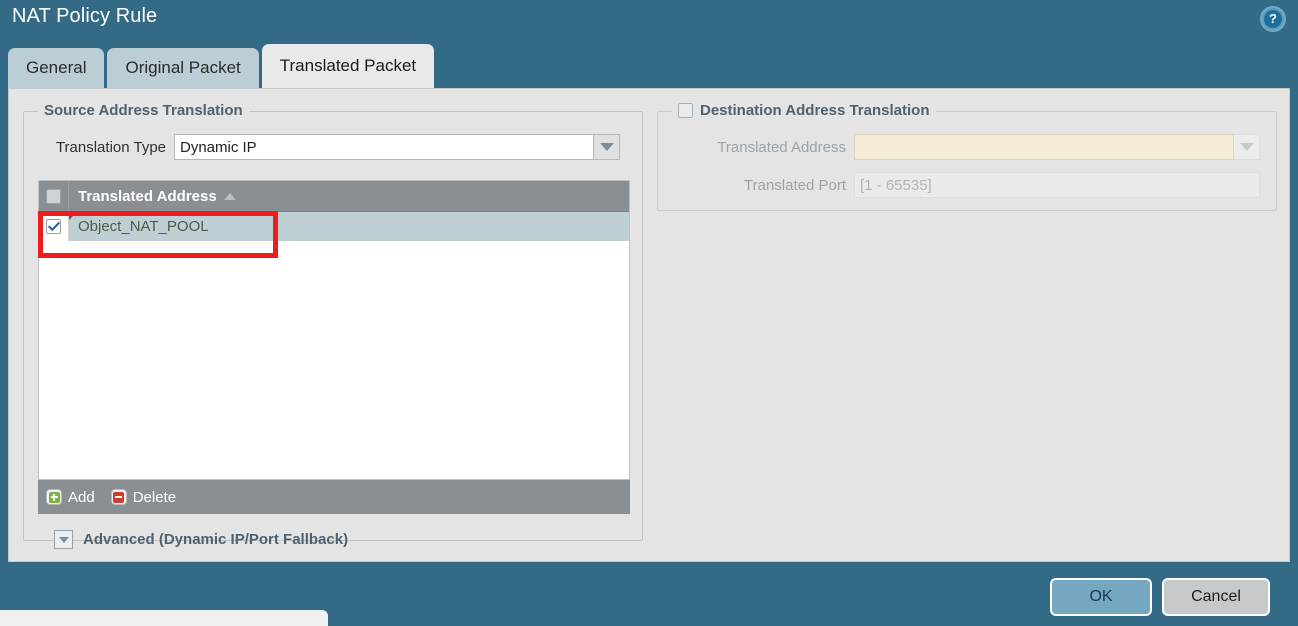  What do you see at coordinates (349, 226) in the screenshot?
I see `row-translated-address: Object_NAT_POOL` at bounding box center [349, 226].